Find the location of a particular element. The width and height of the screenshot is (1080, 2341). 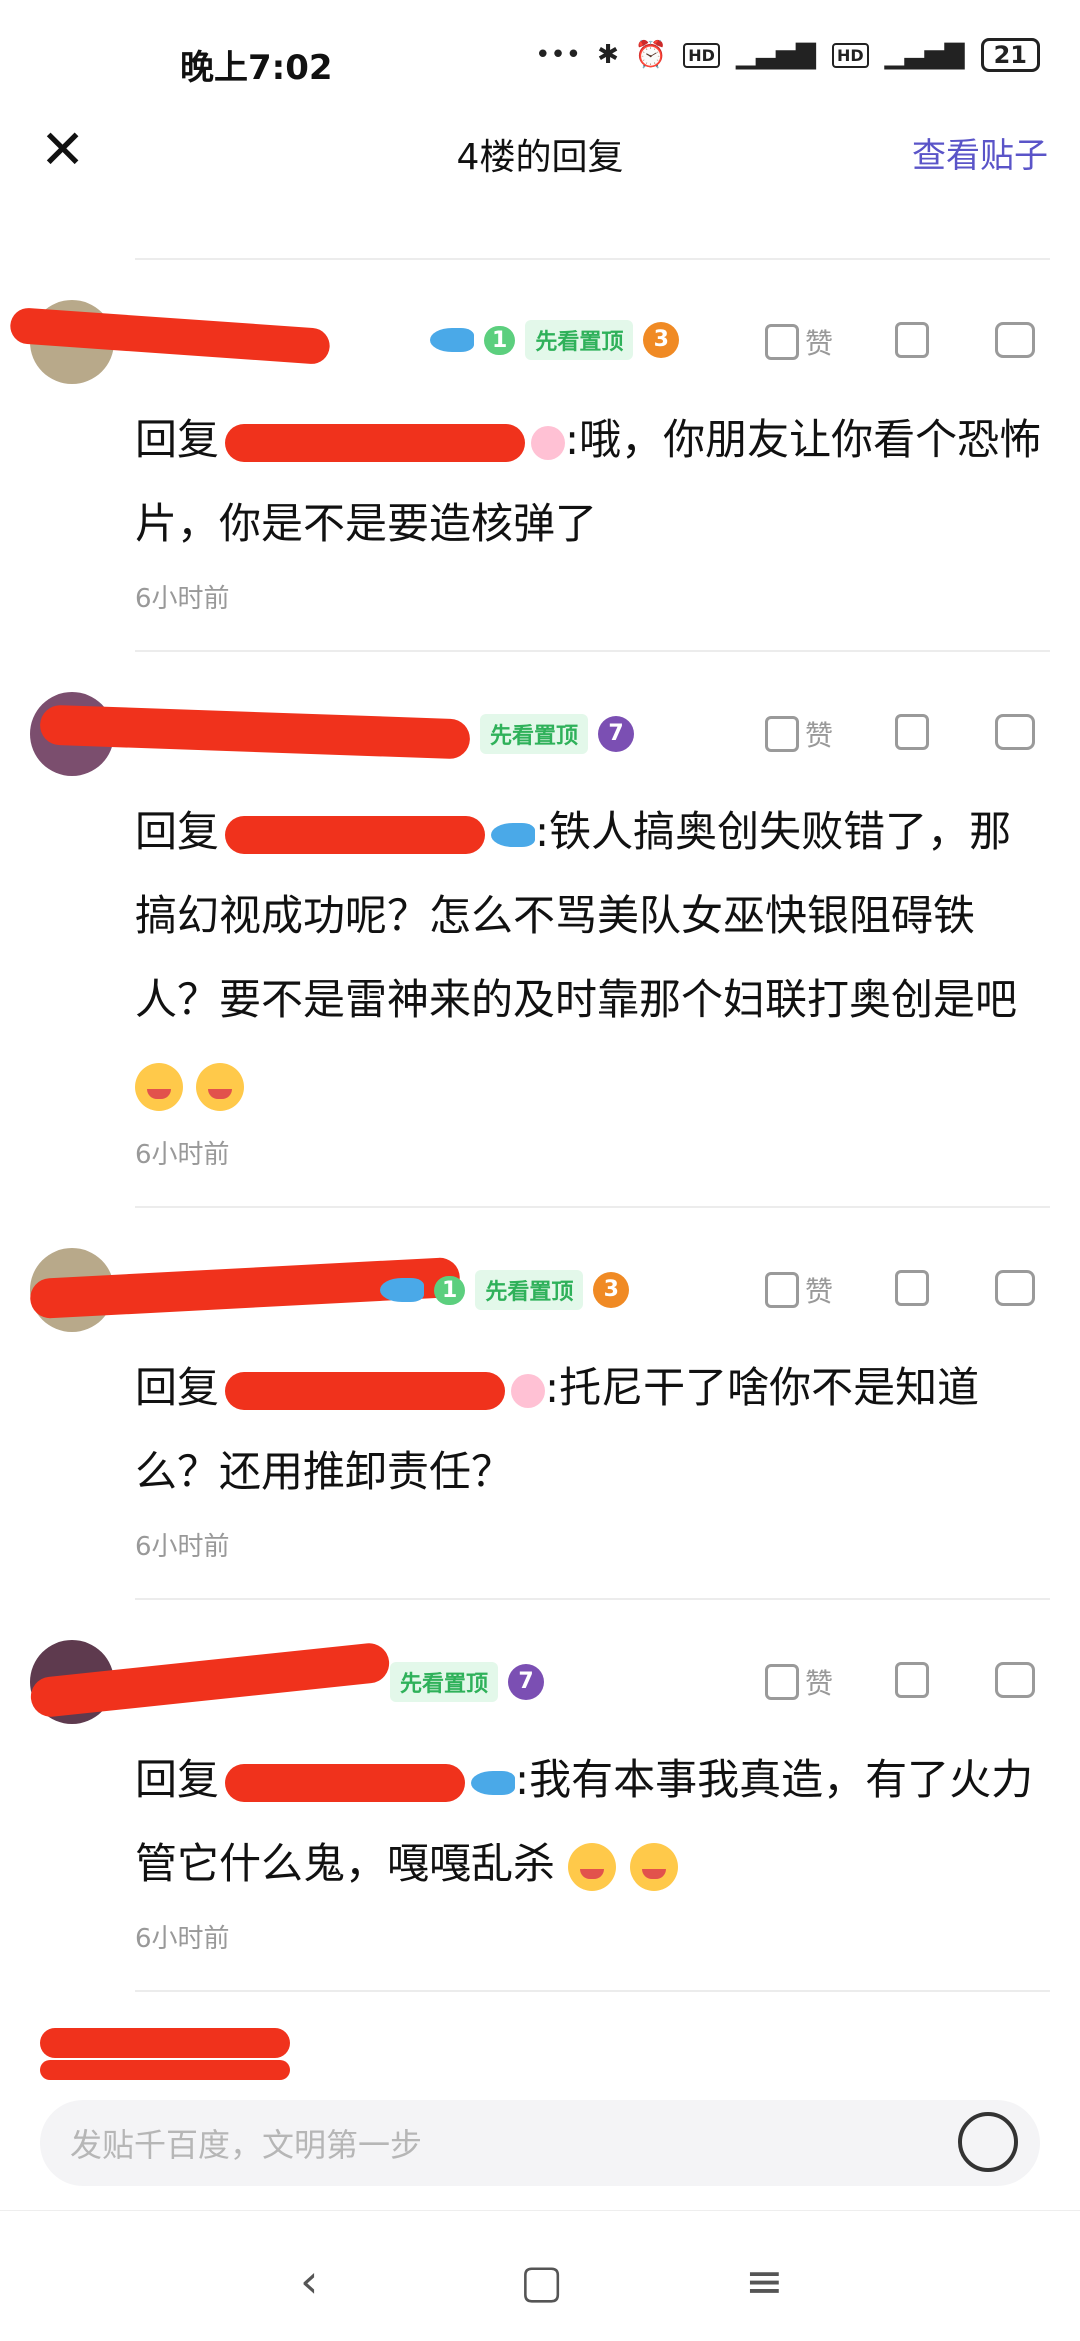

emoji-icon is located at coordinates (988, 2142).